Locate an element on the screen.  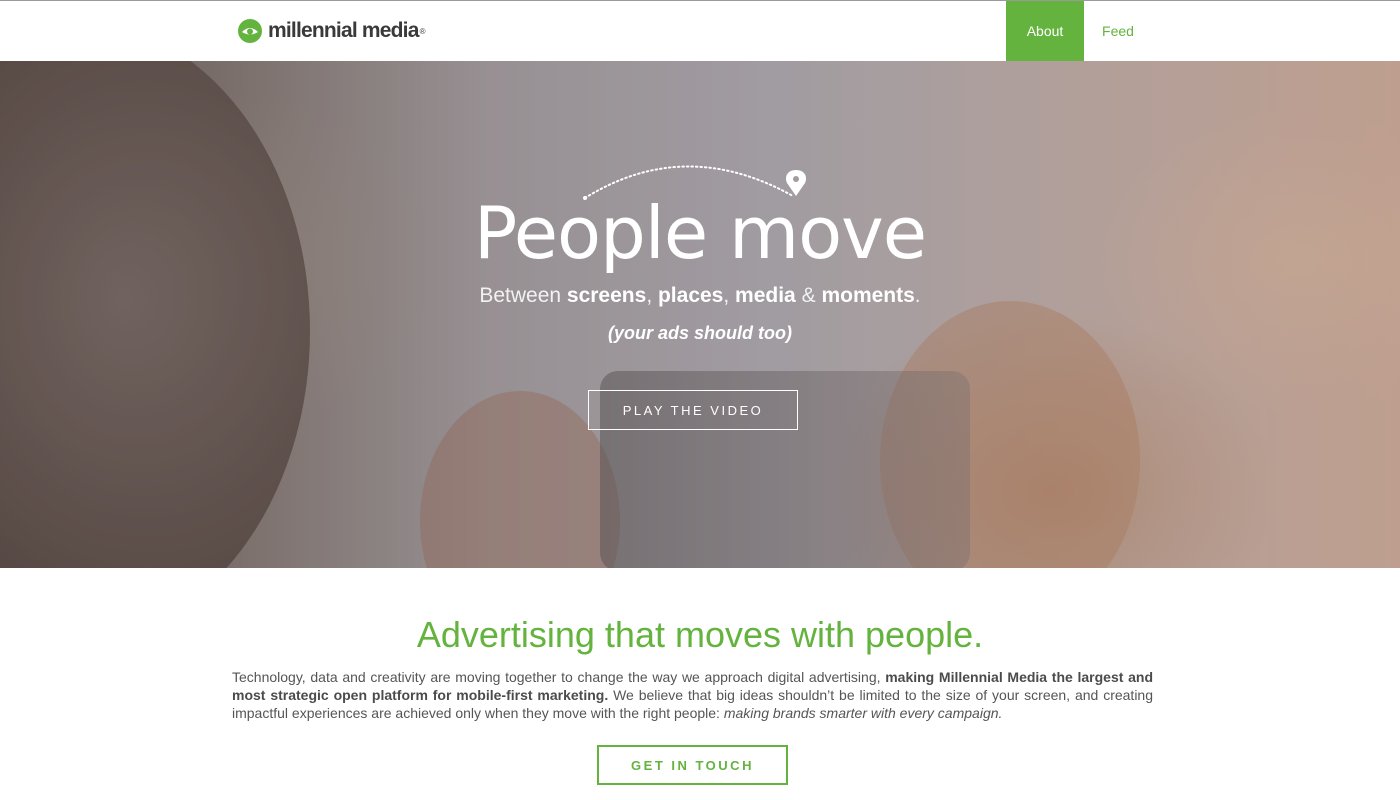
get-in-touch-button: GET IN TOUCH is located at coordinates (692, 765).